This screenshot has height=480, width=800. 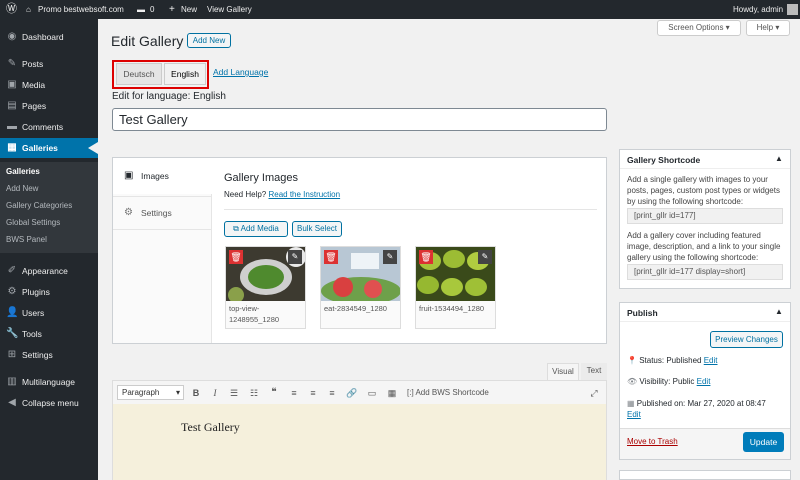 What do you see at coordinates (746, 339) in the screenshot?
I see `preview-changes-button: Preview Changes` at bounding box center [746, 339].